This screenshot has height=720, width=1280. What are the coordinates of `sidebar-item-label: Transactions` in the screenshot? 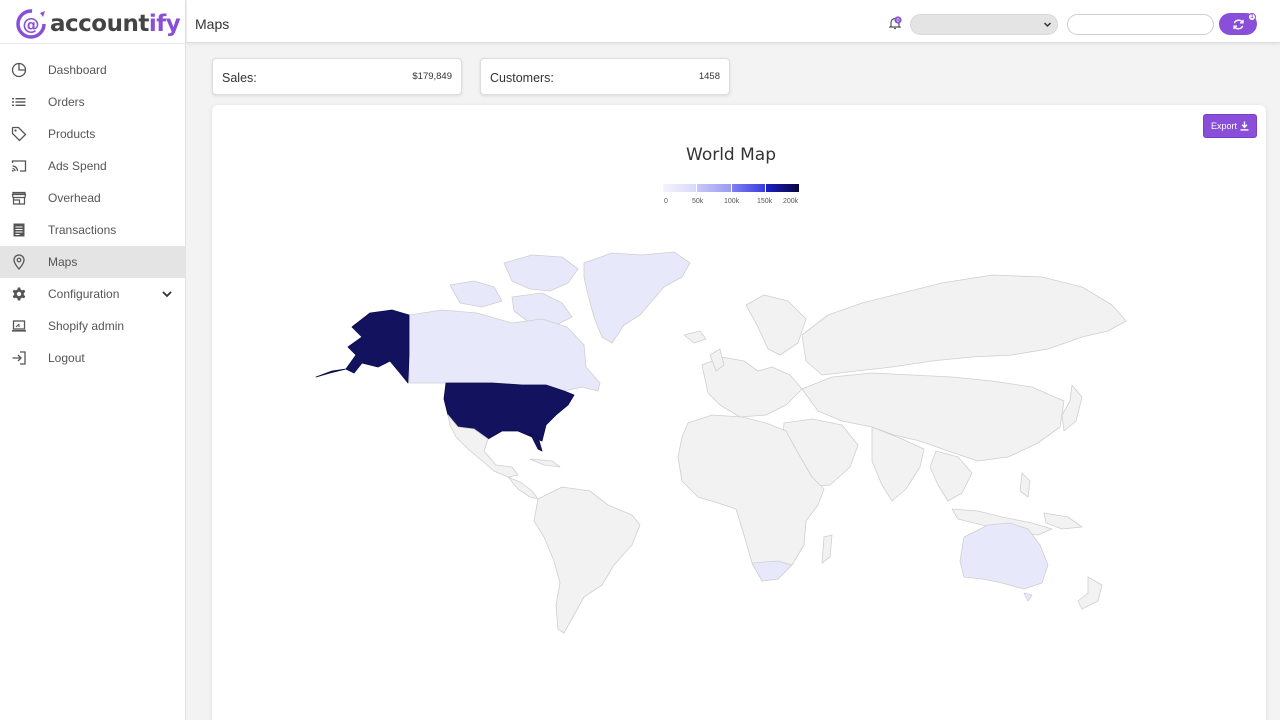 It's located at (82, 230).